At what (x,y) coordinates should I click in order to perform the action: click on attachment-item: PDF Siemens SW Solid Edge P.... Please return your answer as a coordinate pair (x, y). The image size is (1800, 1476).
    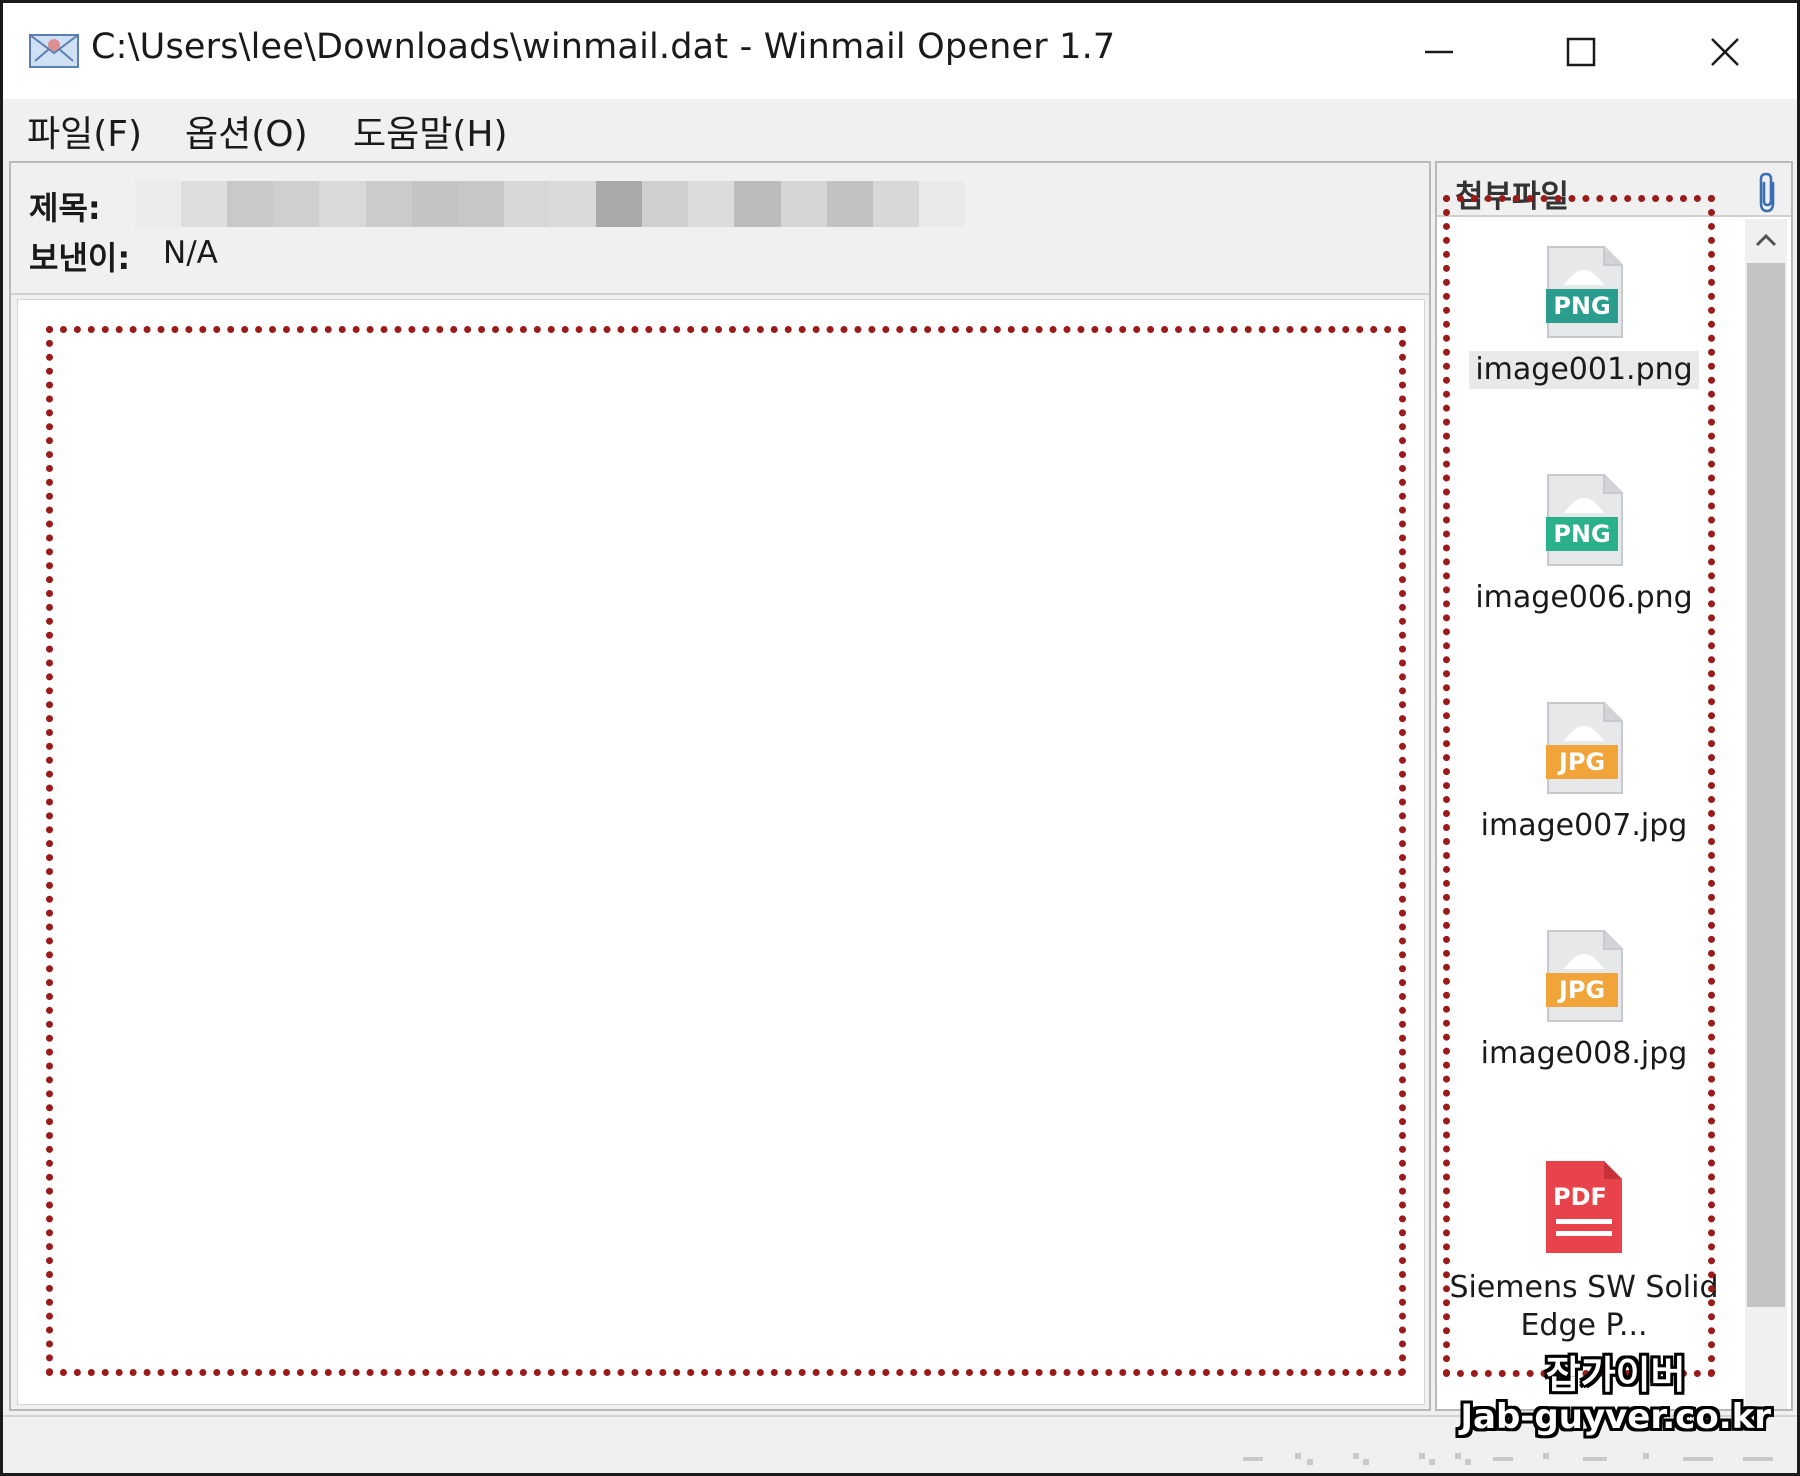
    Looking at the image, I should click on (1584, 1251).